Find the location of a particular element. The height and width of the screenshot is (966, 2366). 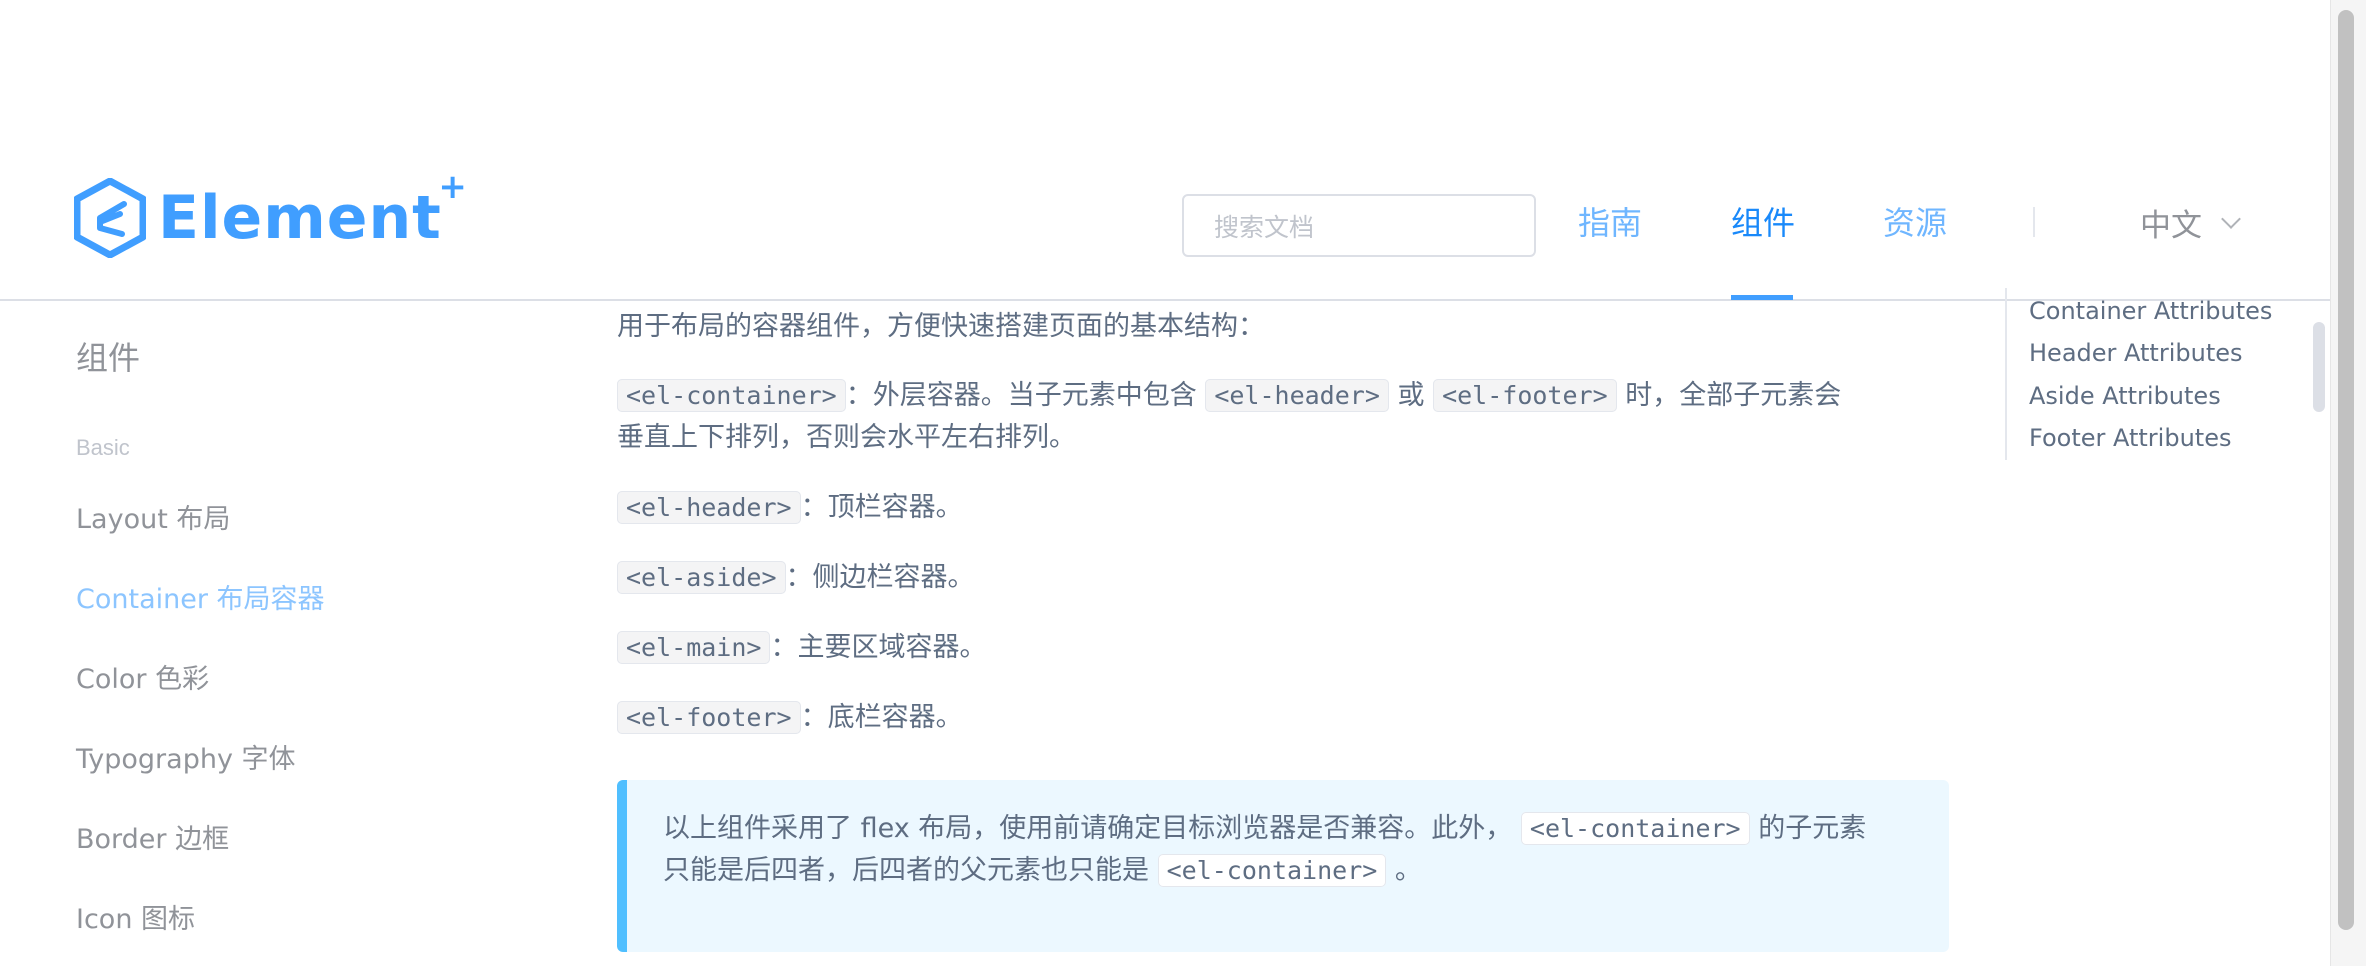

main-description: <el-main> ：主要区域容器。 is located at coordinates (801, 648).